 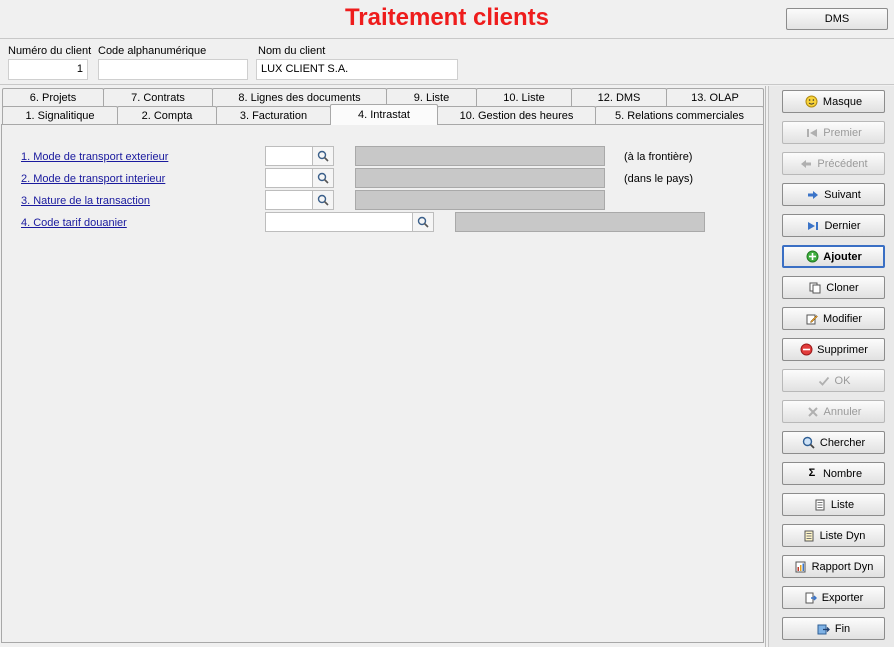 What do you see at coordinates (357, 69) in the screenshot?
I see `client-name-field: LUX CLIENT S.A.` at bounding box center [357, 69].